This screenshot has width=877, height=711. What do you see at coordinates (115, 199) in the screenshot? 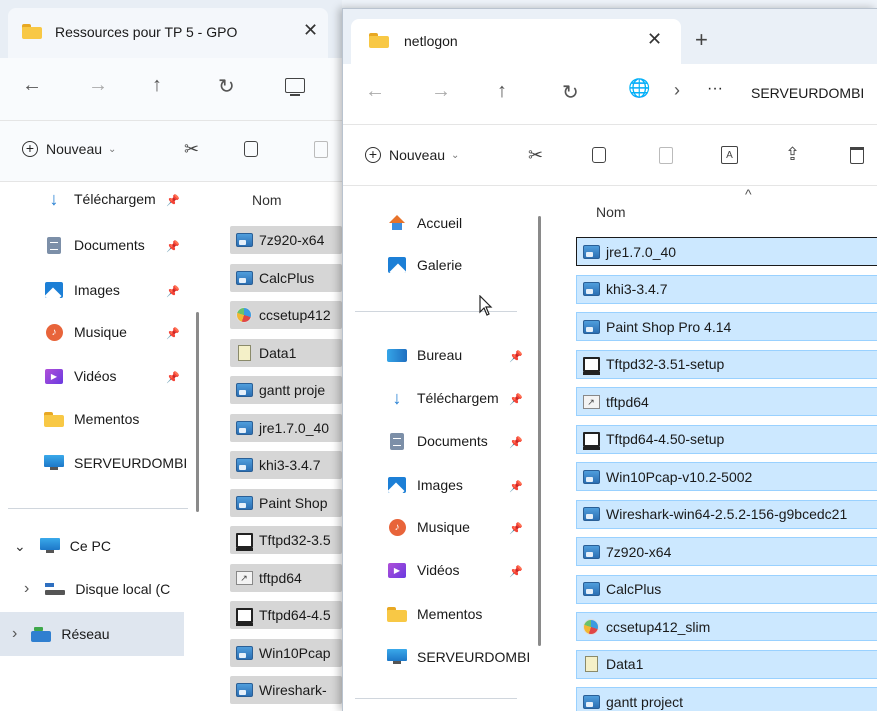
I see `sidebar-item-label: Téléchargem` at bounding box center [115, 199].